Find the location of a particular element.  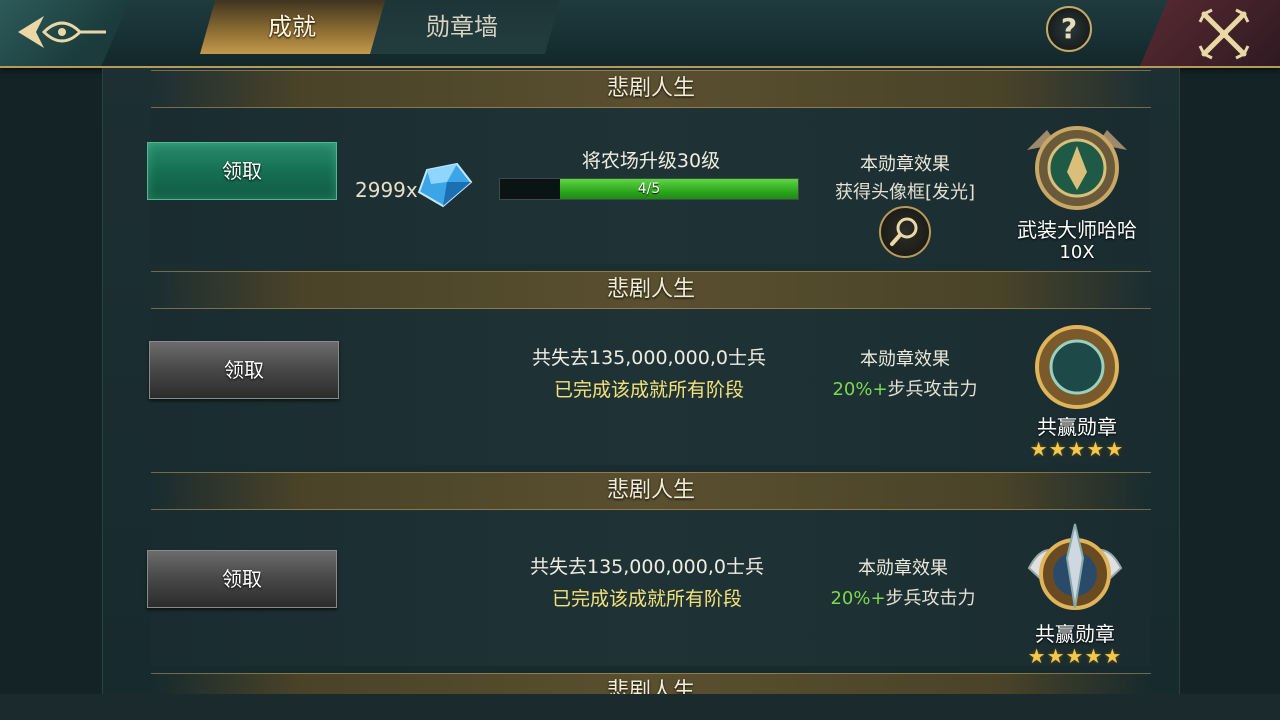

preview-button is located at coordinates (905, 232).